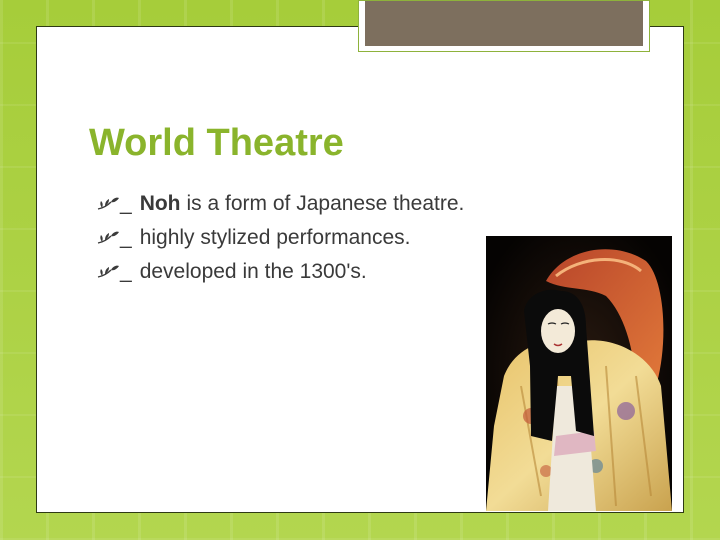 The width and height of the screenshot is (720, 540). I want to click on noh-performer-illustration, so click(579, 373).